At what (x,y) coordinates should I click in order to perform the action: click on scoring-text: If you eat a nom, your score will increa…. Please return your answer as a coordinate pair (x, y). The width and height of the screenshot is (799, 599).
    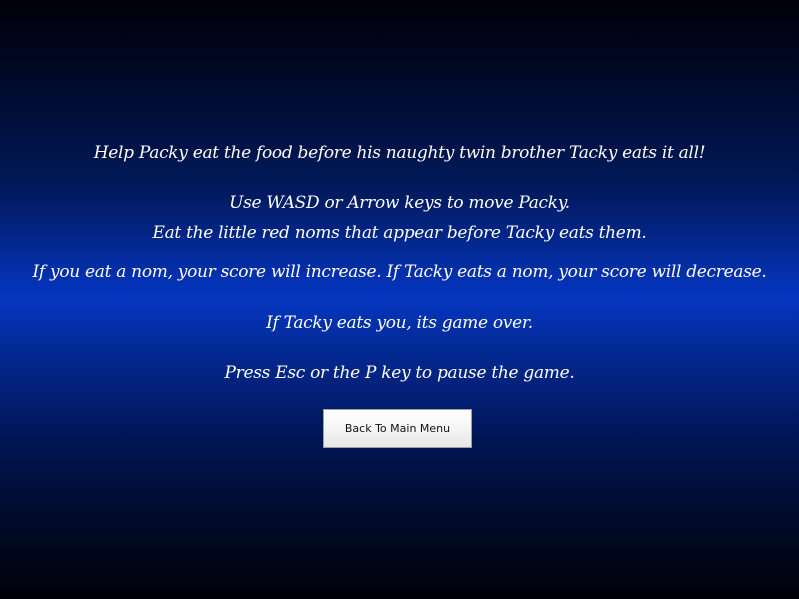
    Looking at the image, I should click on (399, 272).